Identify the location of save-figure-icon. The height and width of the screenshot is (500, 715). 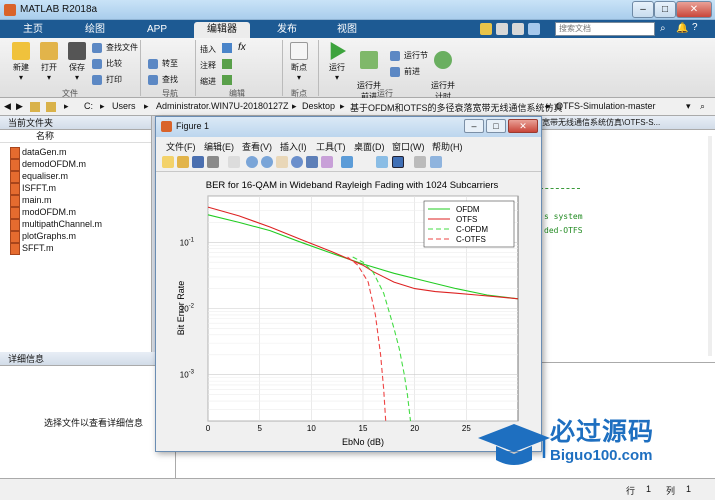
(198, 162).